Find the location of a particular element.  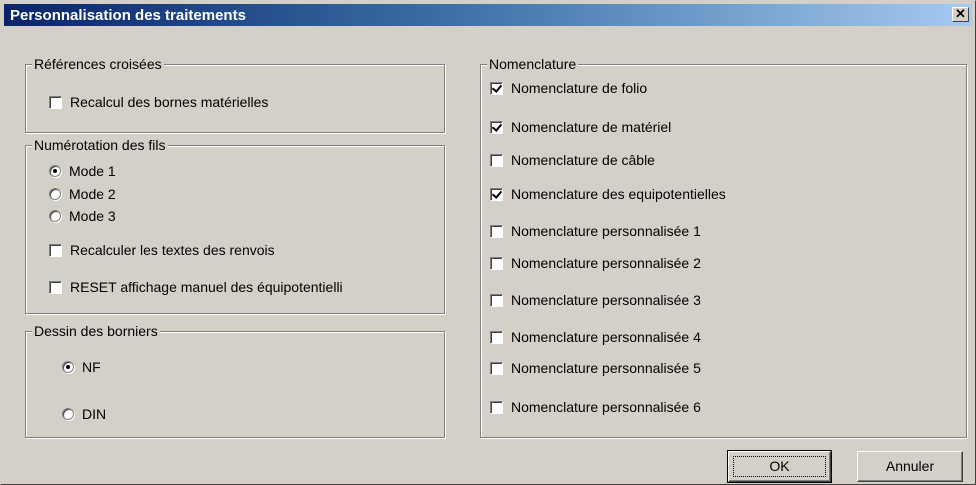

nomenclature-perso-4-box is located at coordinates (496, 337).